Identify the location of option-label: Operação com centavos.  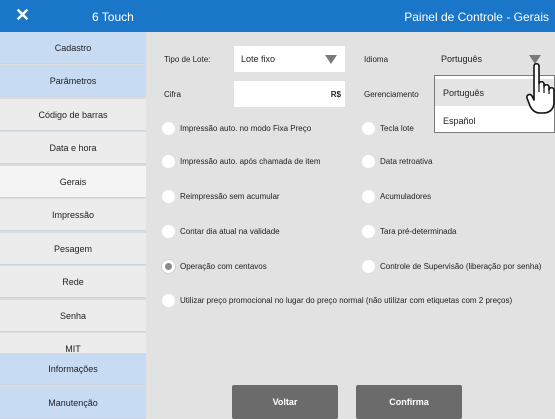
(223, 266).